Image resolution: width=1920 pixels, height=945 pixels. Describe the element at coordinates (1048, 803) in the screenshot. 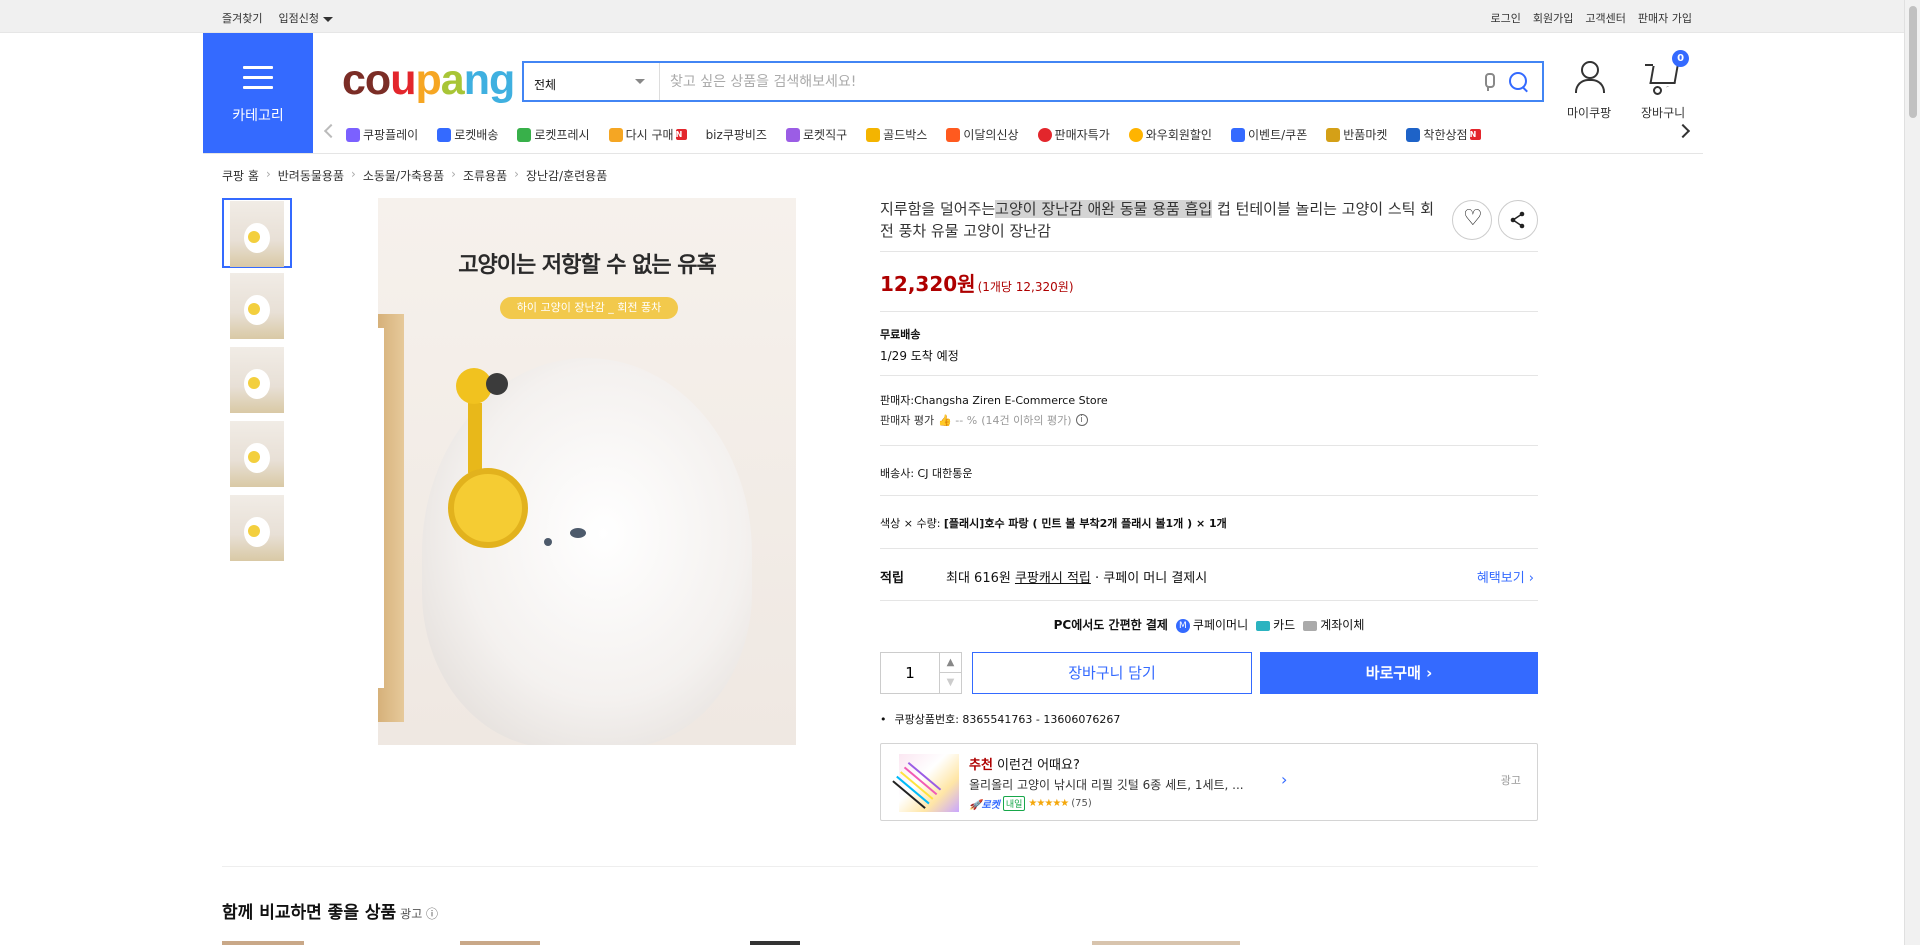

I see `star-rating: ★★★★★` at that location.